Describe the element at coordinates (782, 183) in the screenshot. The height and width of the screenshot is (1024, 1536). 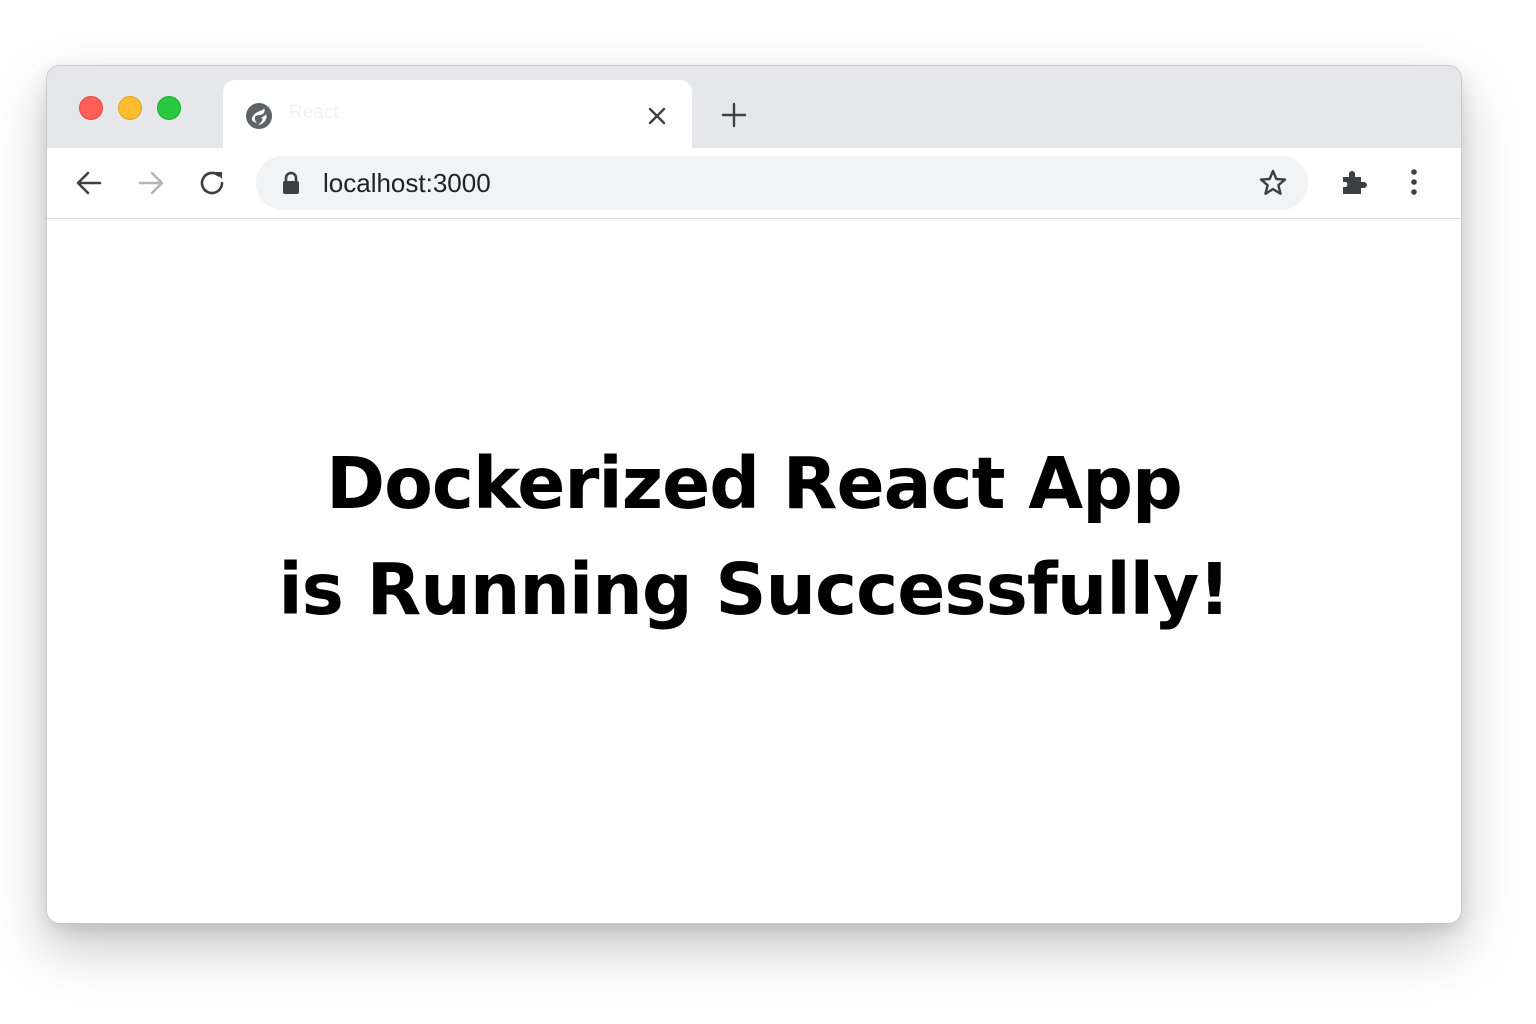
I see `address-bar: localhost:3000` at that location.